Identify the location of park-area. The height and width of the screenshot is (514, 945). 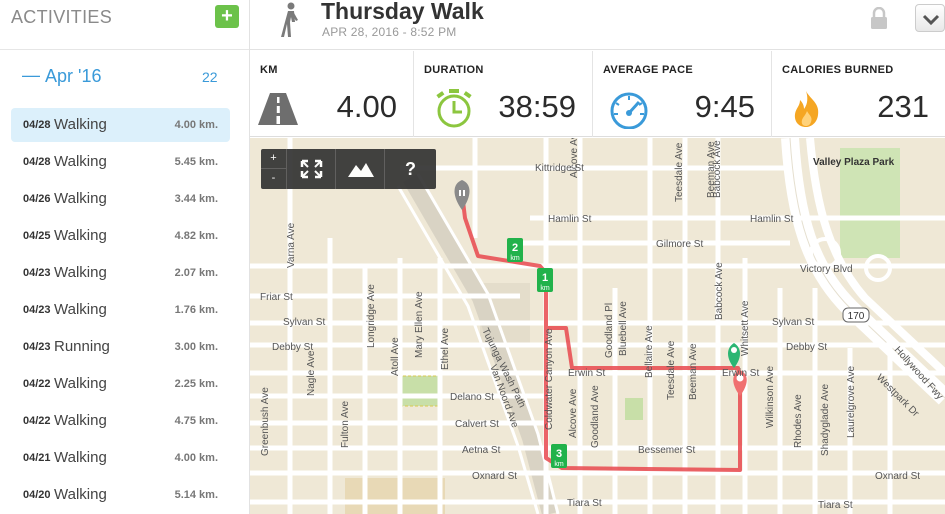
(418, 391).